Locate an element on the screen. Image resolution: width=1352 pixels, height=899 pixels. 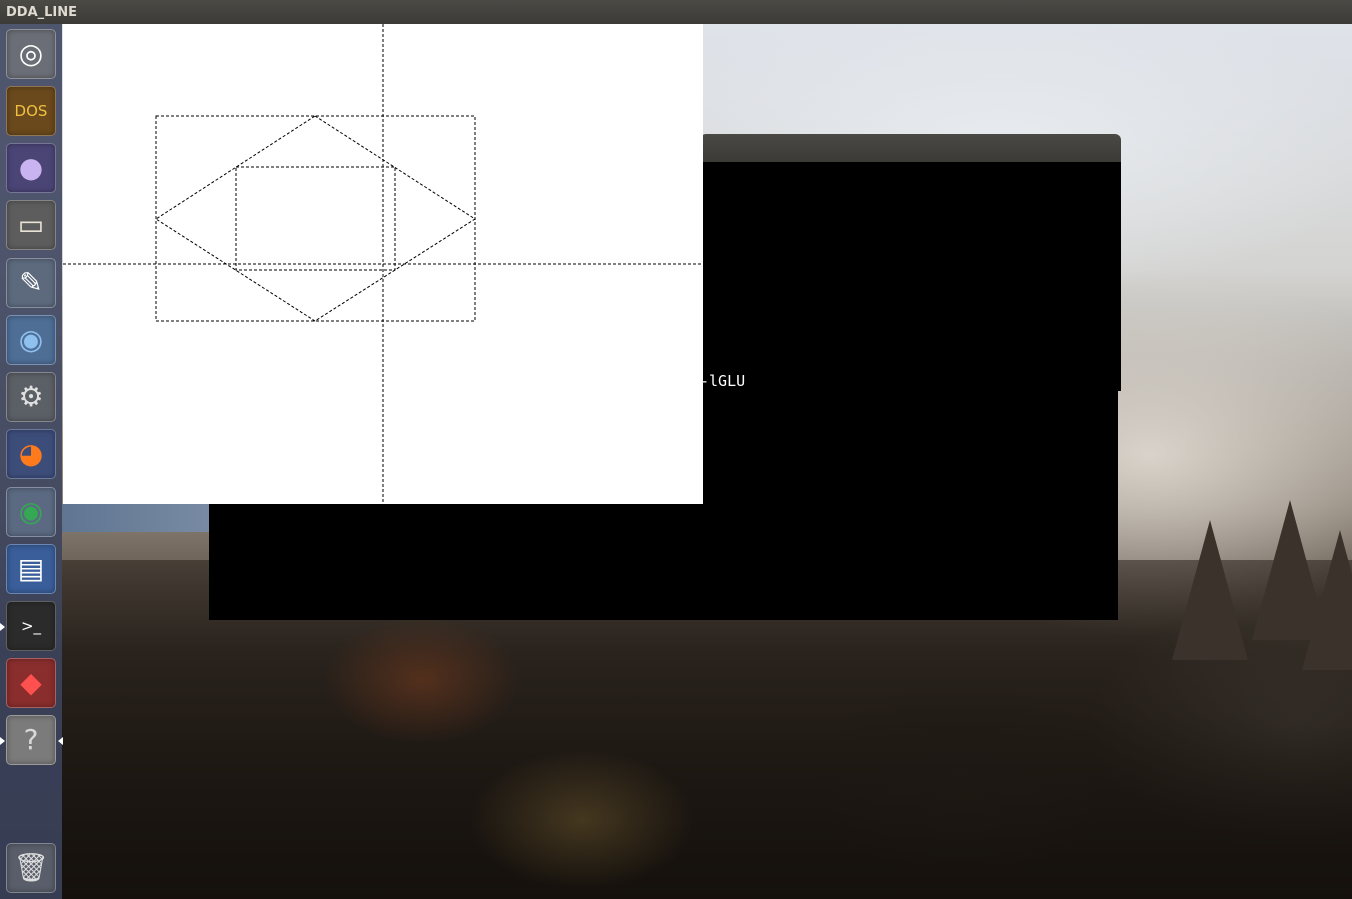
help-icon: ? is located at coordinates (31, 740).